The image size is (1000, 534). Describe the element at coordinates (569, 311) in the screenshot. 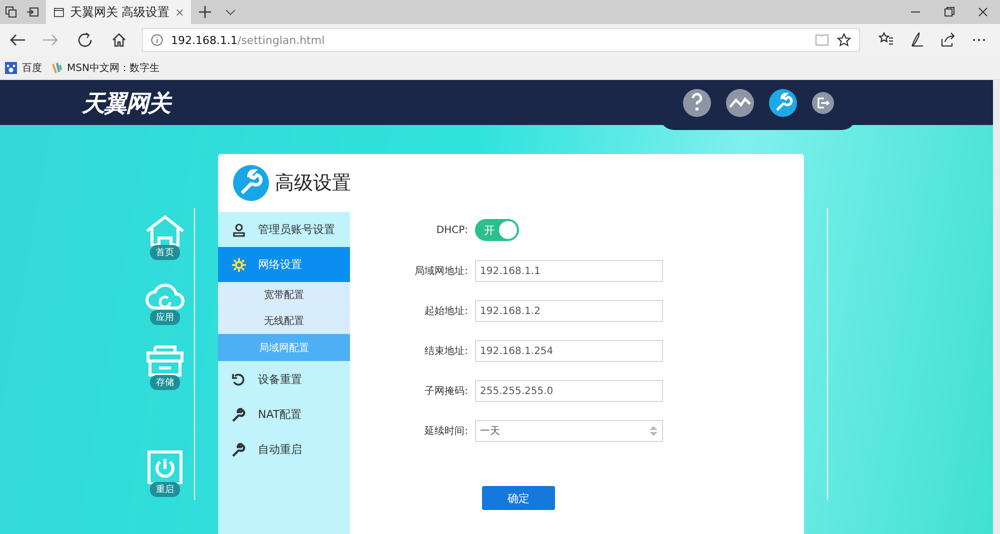

I see `input-field: 192.168.1.2` at that location.